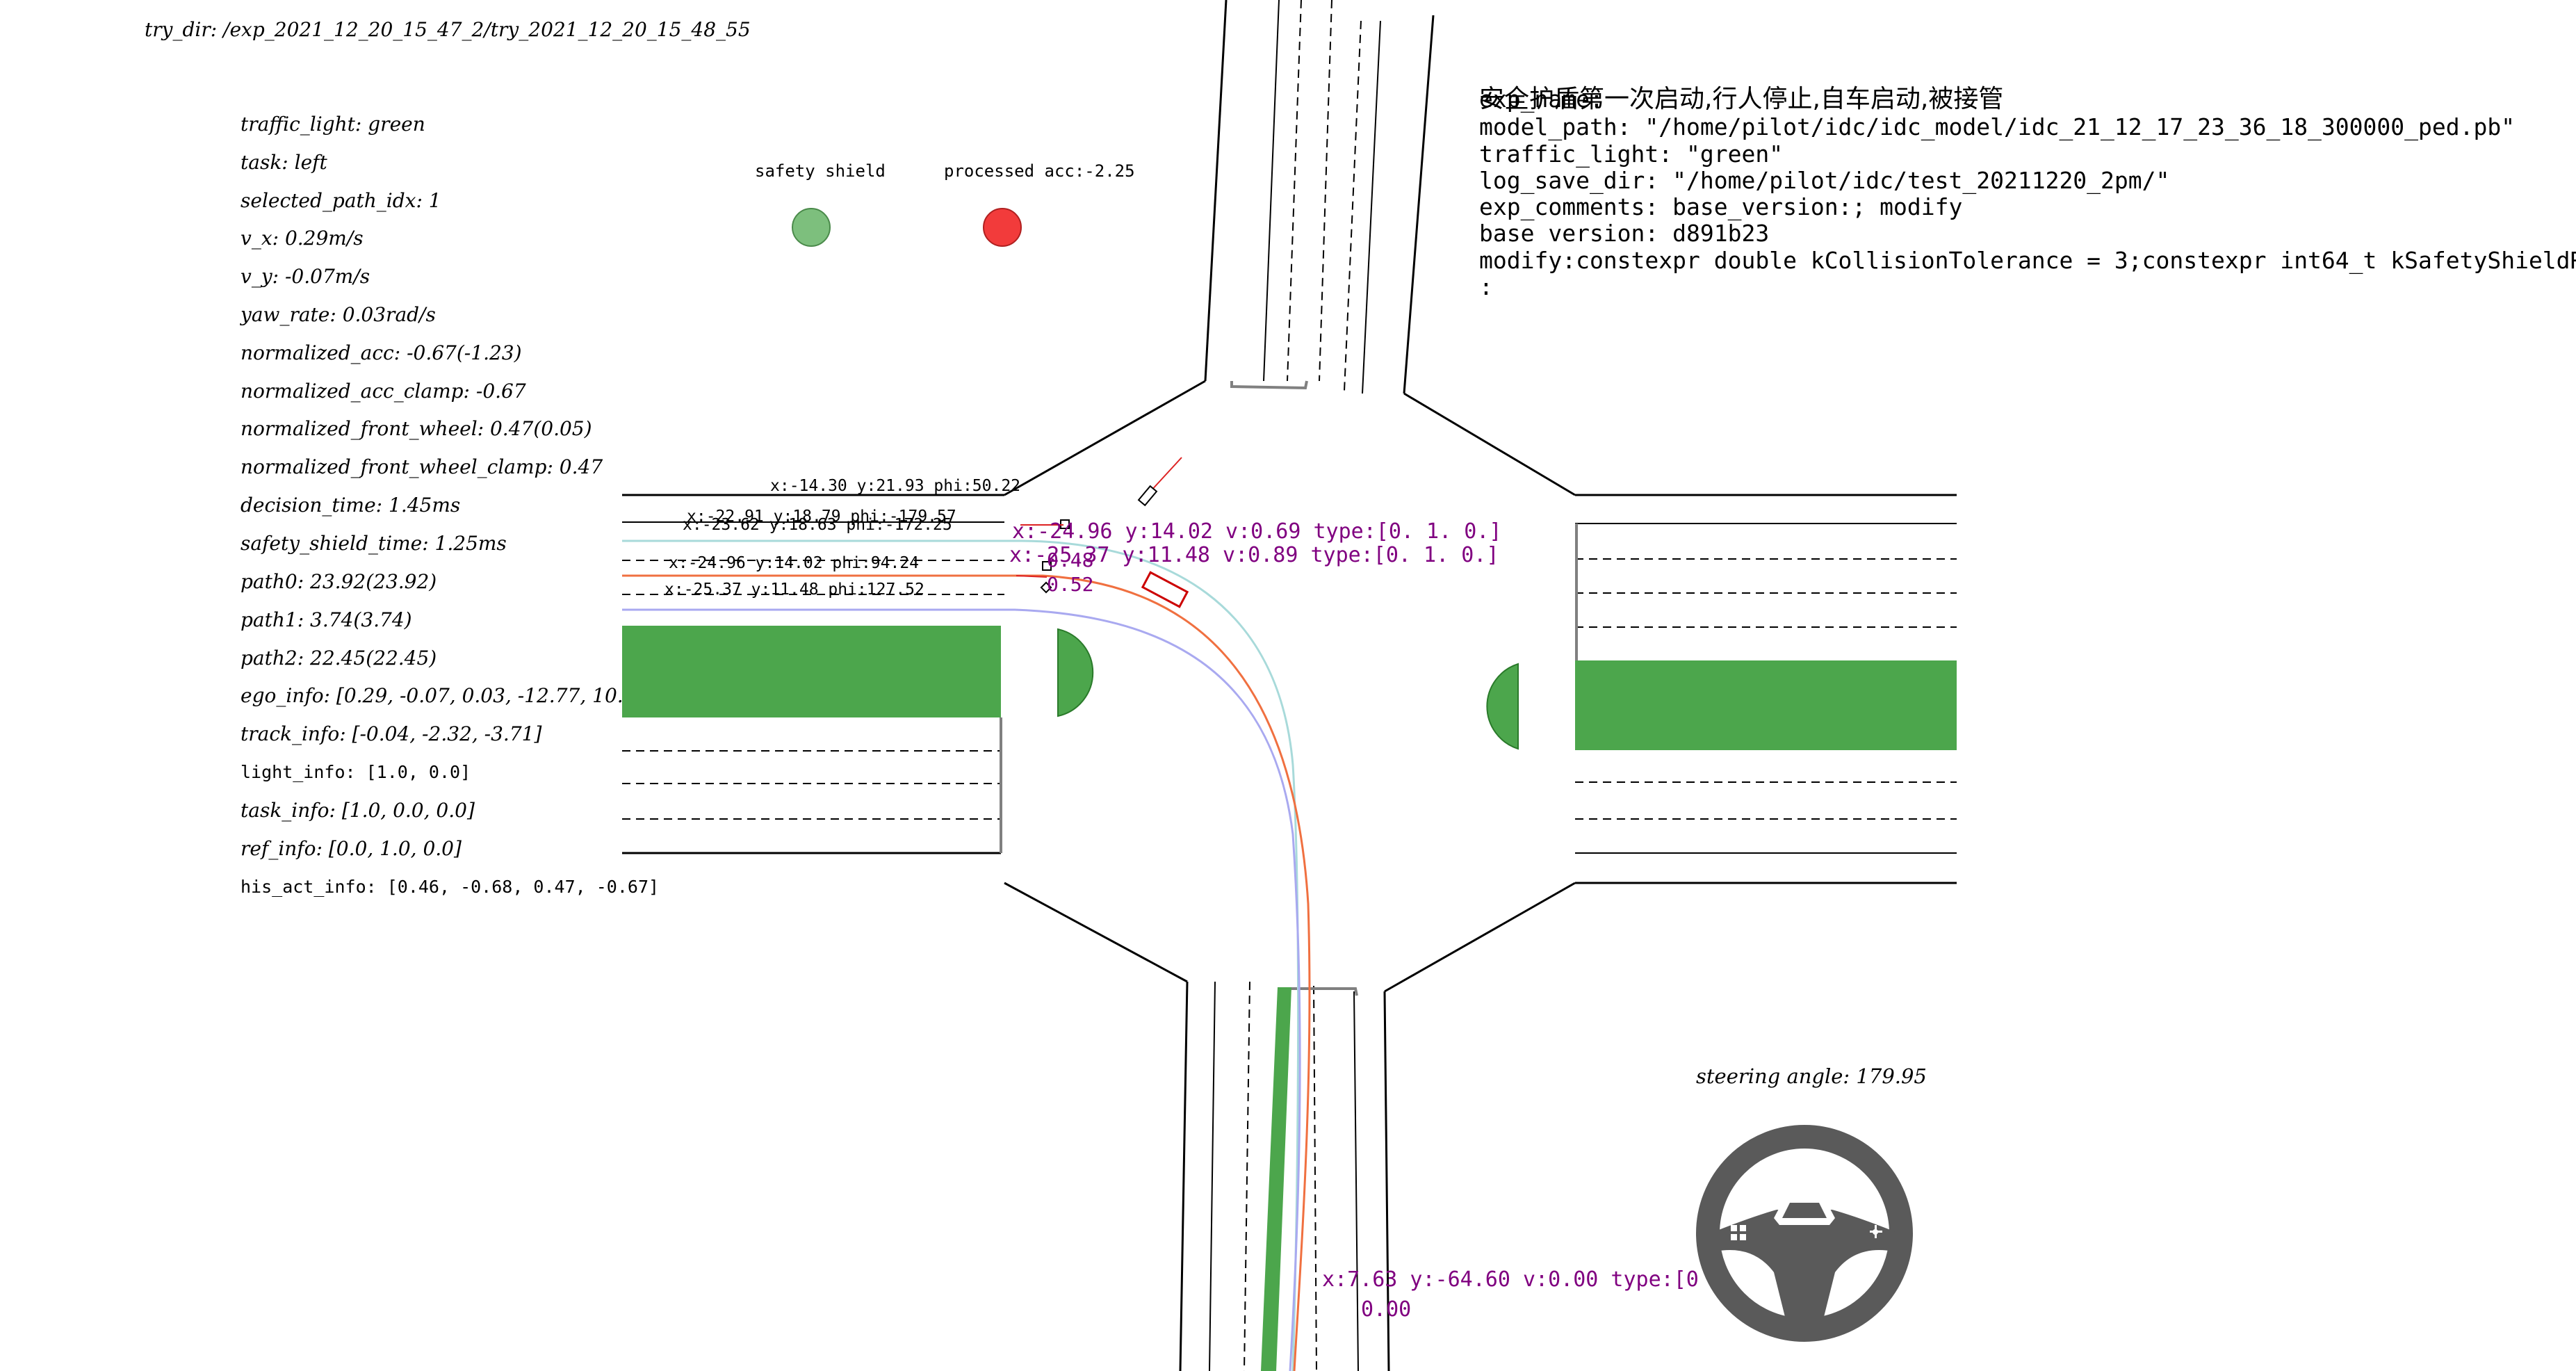 Image resolution: width=2576 pixels, height=1371 pixels. What do you see at coordinates (821, 171) in the screenshot?
I see `safety-shield-label: safety shield` at bounding box center [821, 171].